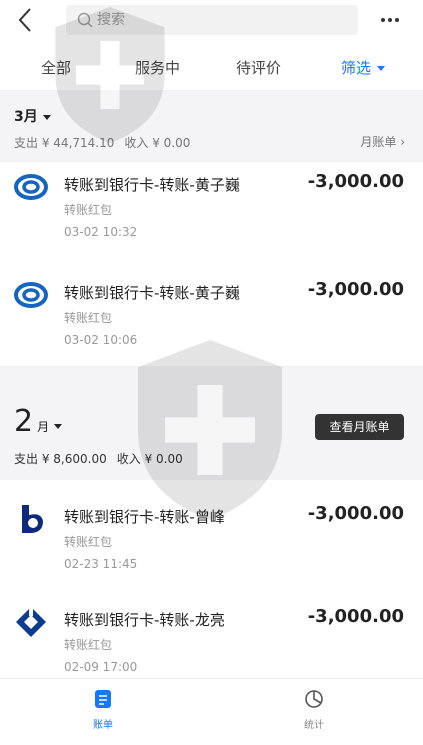 This screenshot has height=745, width=423. I want to click on transaction-row: 转账到银行卡-转账-黄子巍 -3,000.00 转账红包 03-02 10:32, so click(211, 214).